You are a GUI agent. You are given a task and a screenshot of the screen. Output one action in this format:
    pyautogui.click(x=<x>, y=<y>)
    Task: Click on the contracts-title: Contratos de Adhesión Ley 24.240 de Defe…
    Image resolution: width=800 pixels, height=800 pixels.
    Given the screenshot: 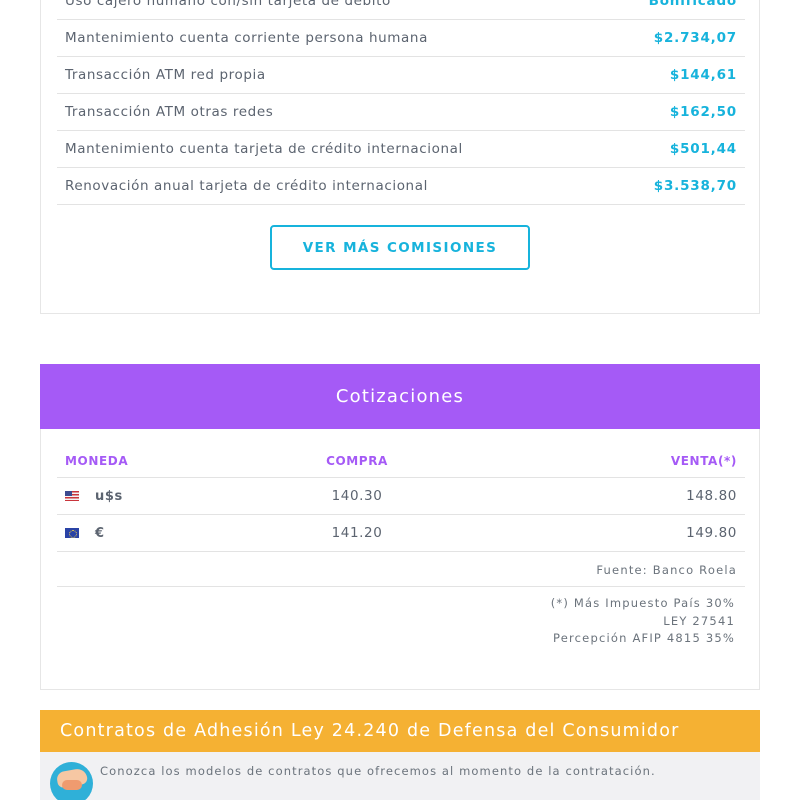 What is the action you would take?
    pyautogui.click(x=400, y=731)
    